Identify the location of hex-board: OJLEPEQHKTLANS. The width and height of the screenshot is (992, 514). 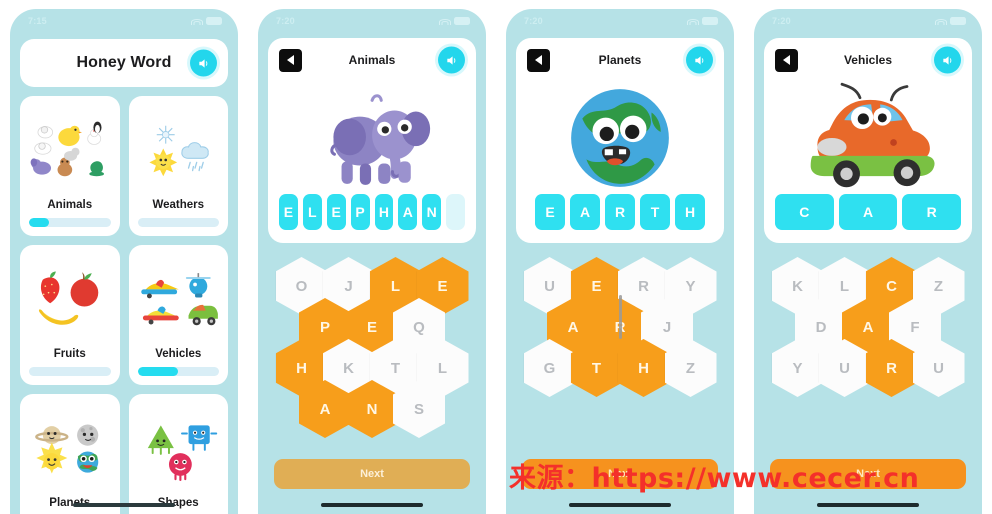
(372, 347).